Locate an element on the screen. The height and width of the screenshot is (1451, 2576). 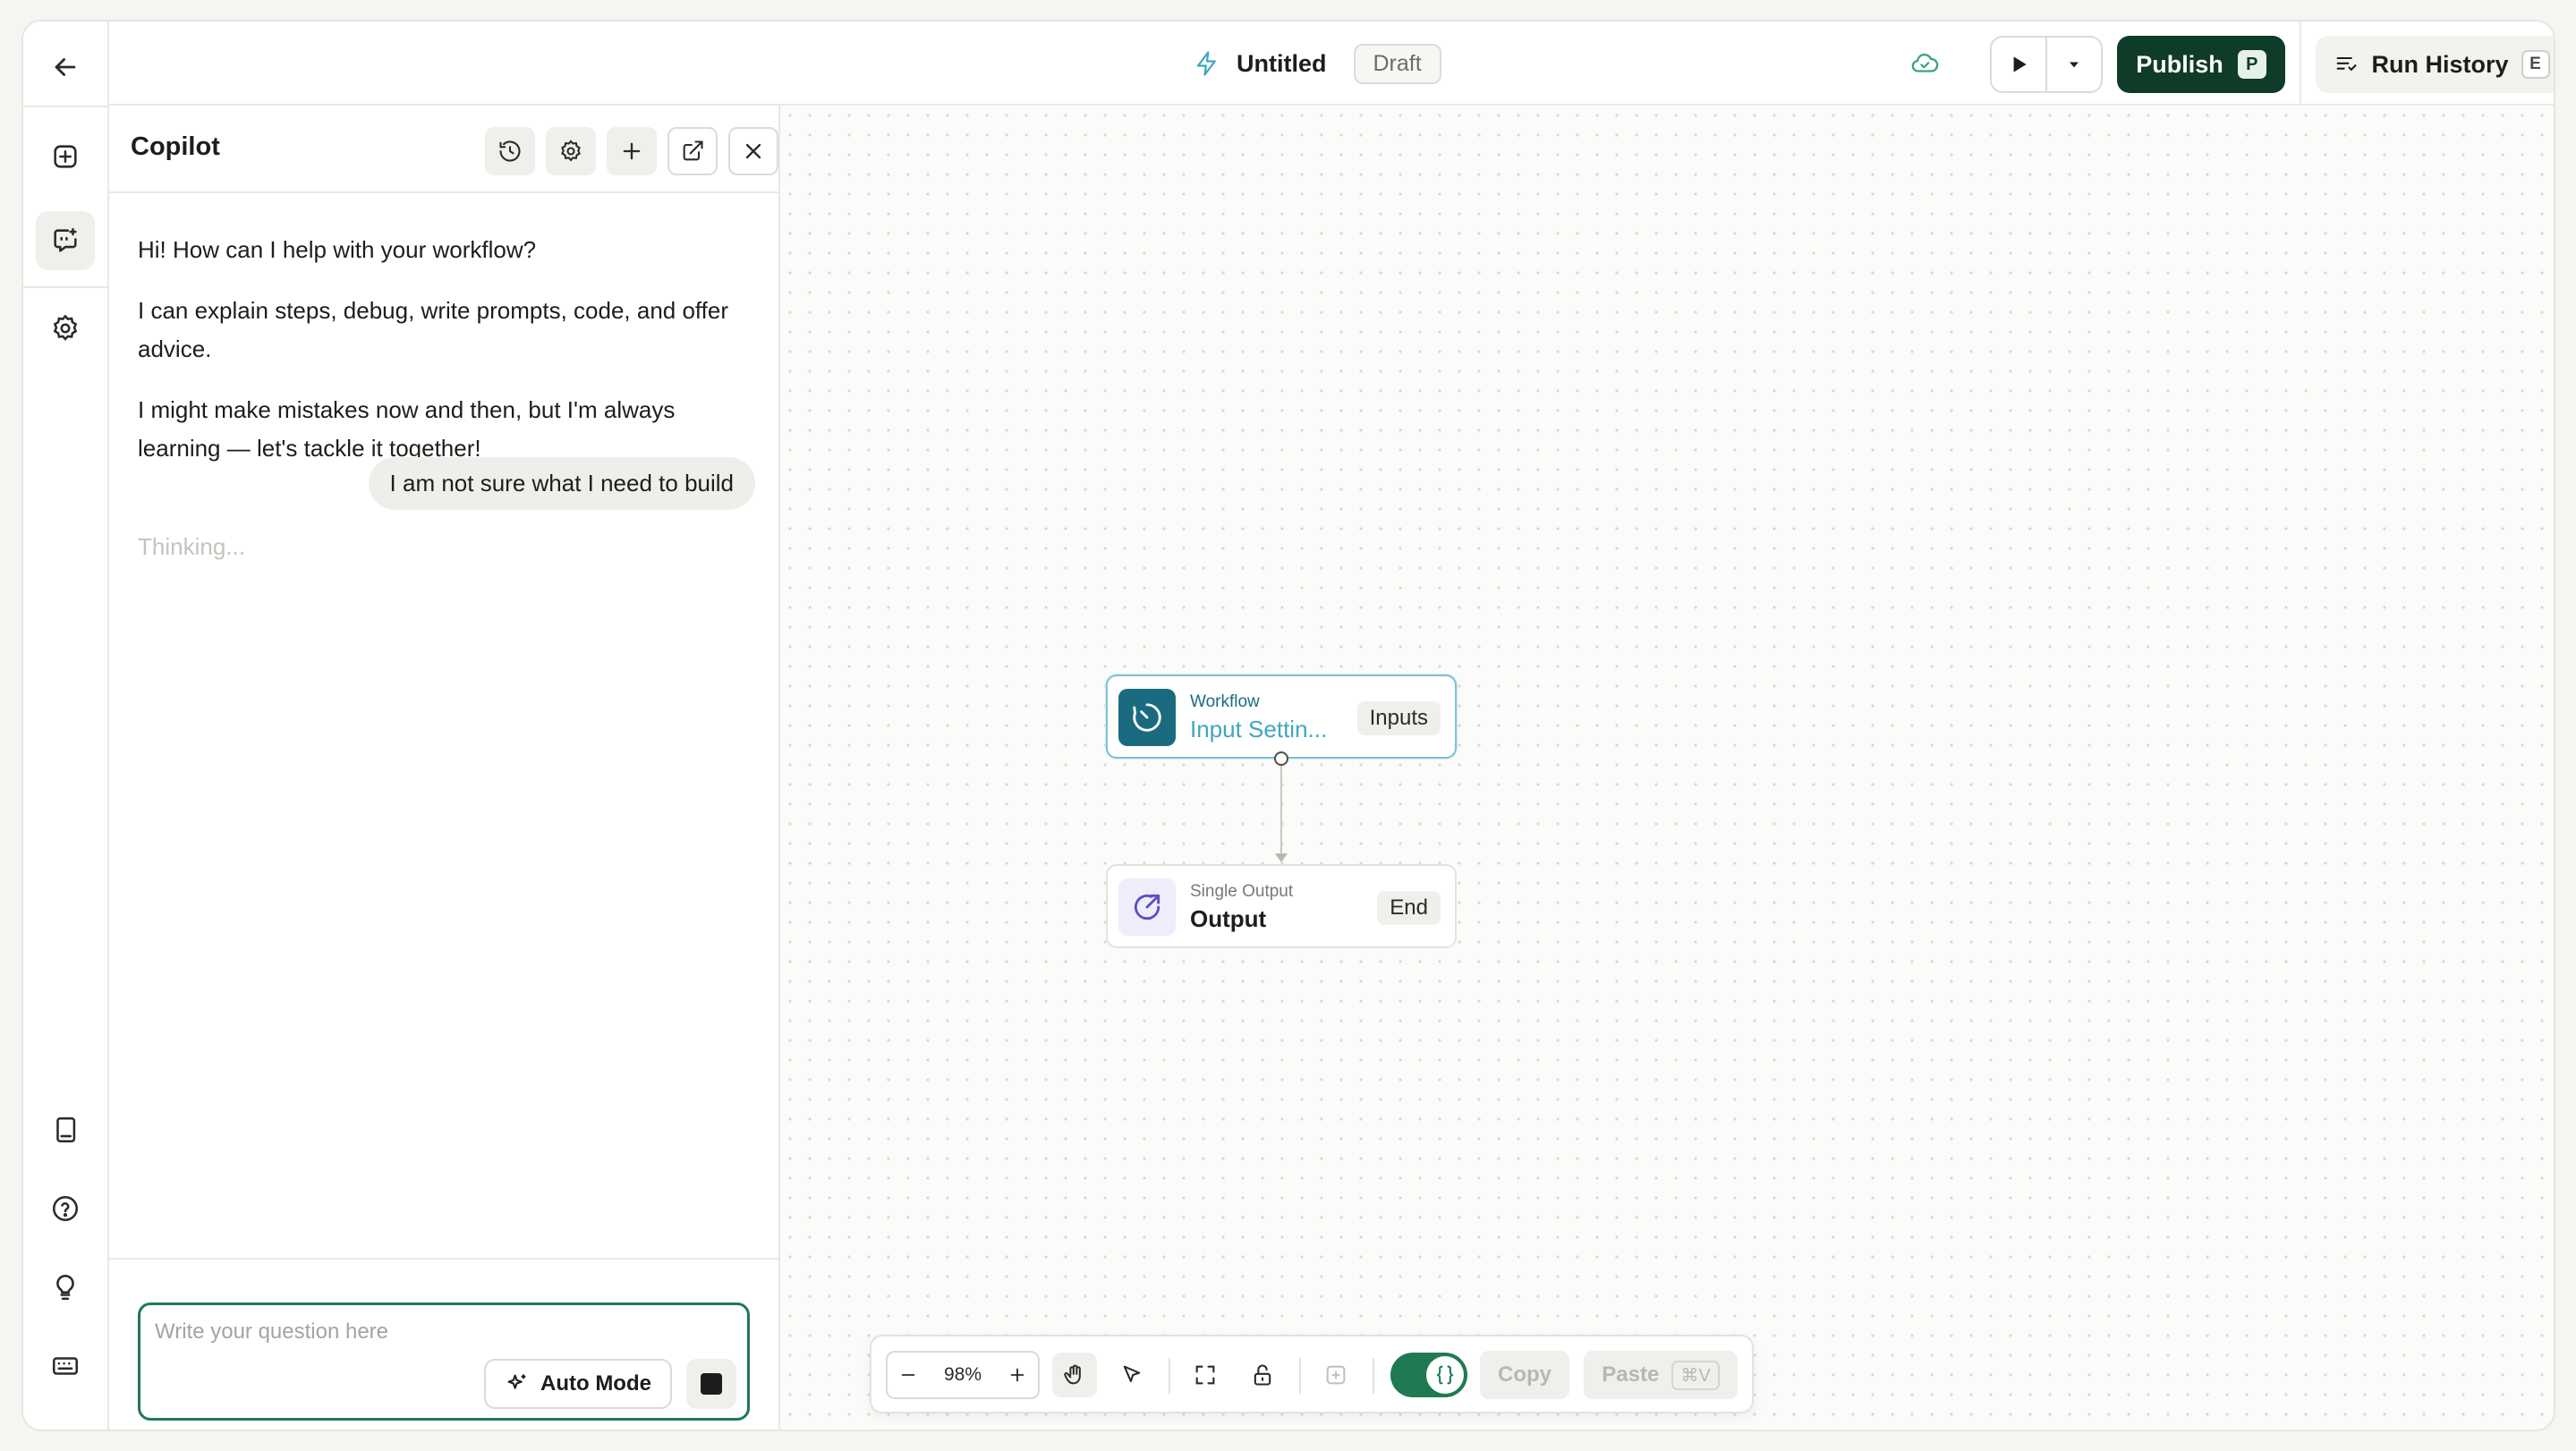
open-external-button is located at coordinates (692, 151).